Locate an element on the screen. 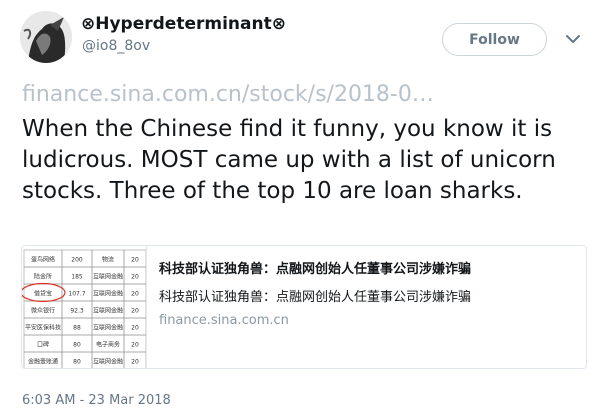  thumb-table-text: 蛋鸟网络 is located at coordinates (43, 260).